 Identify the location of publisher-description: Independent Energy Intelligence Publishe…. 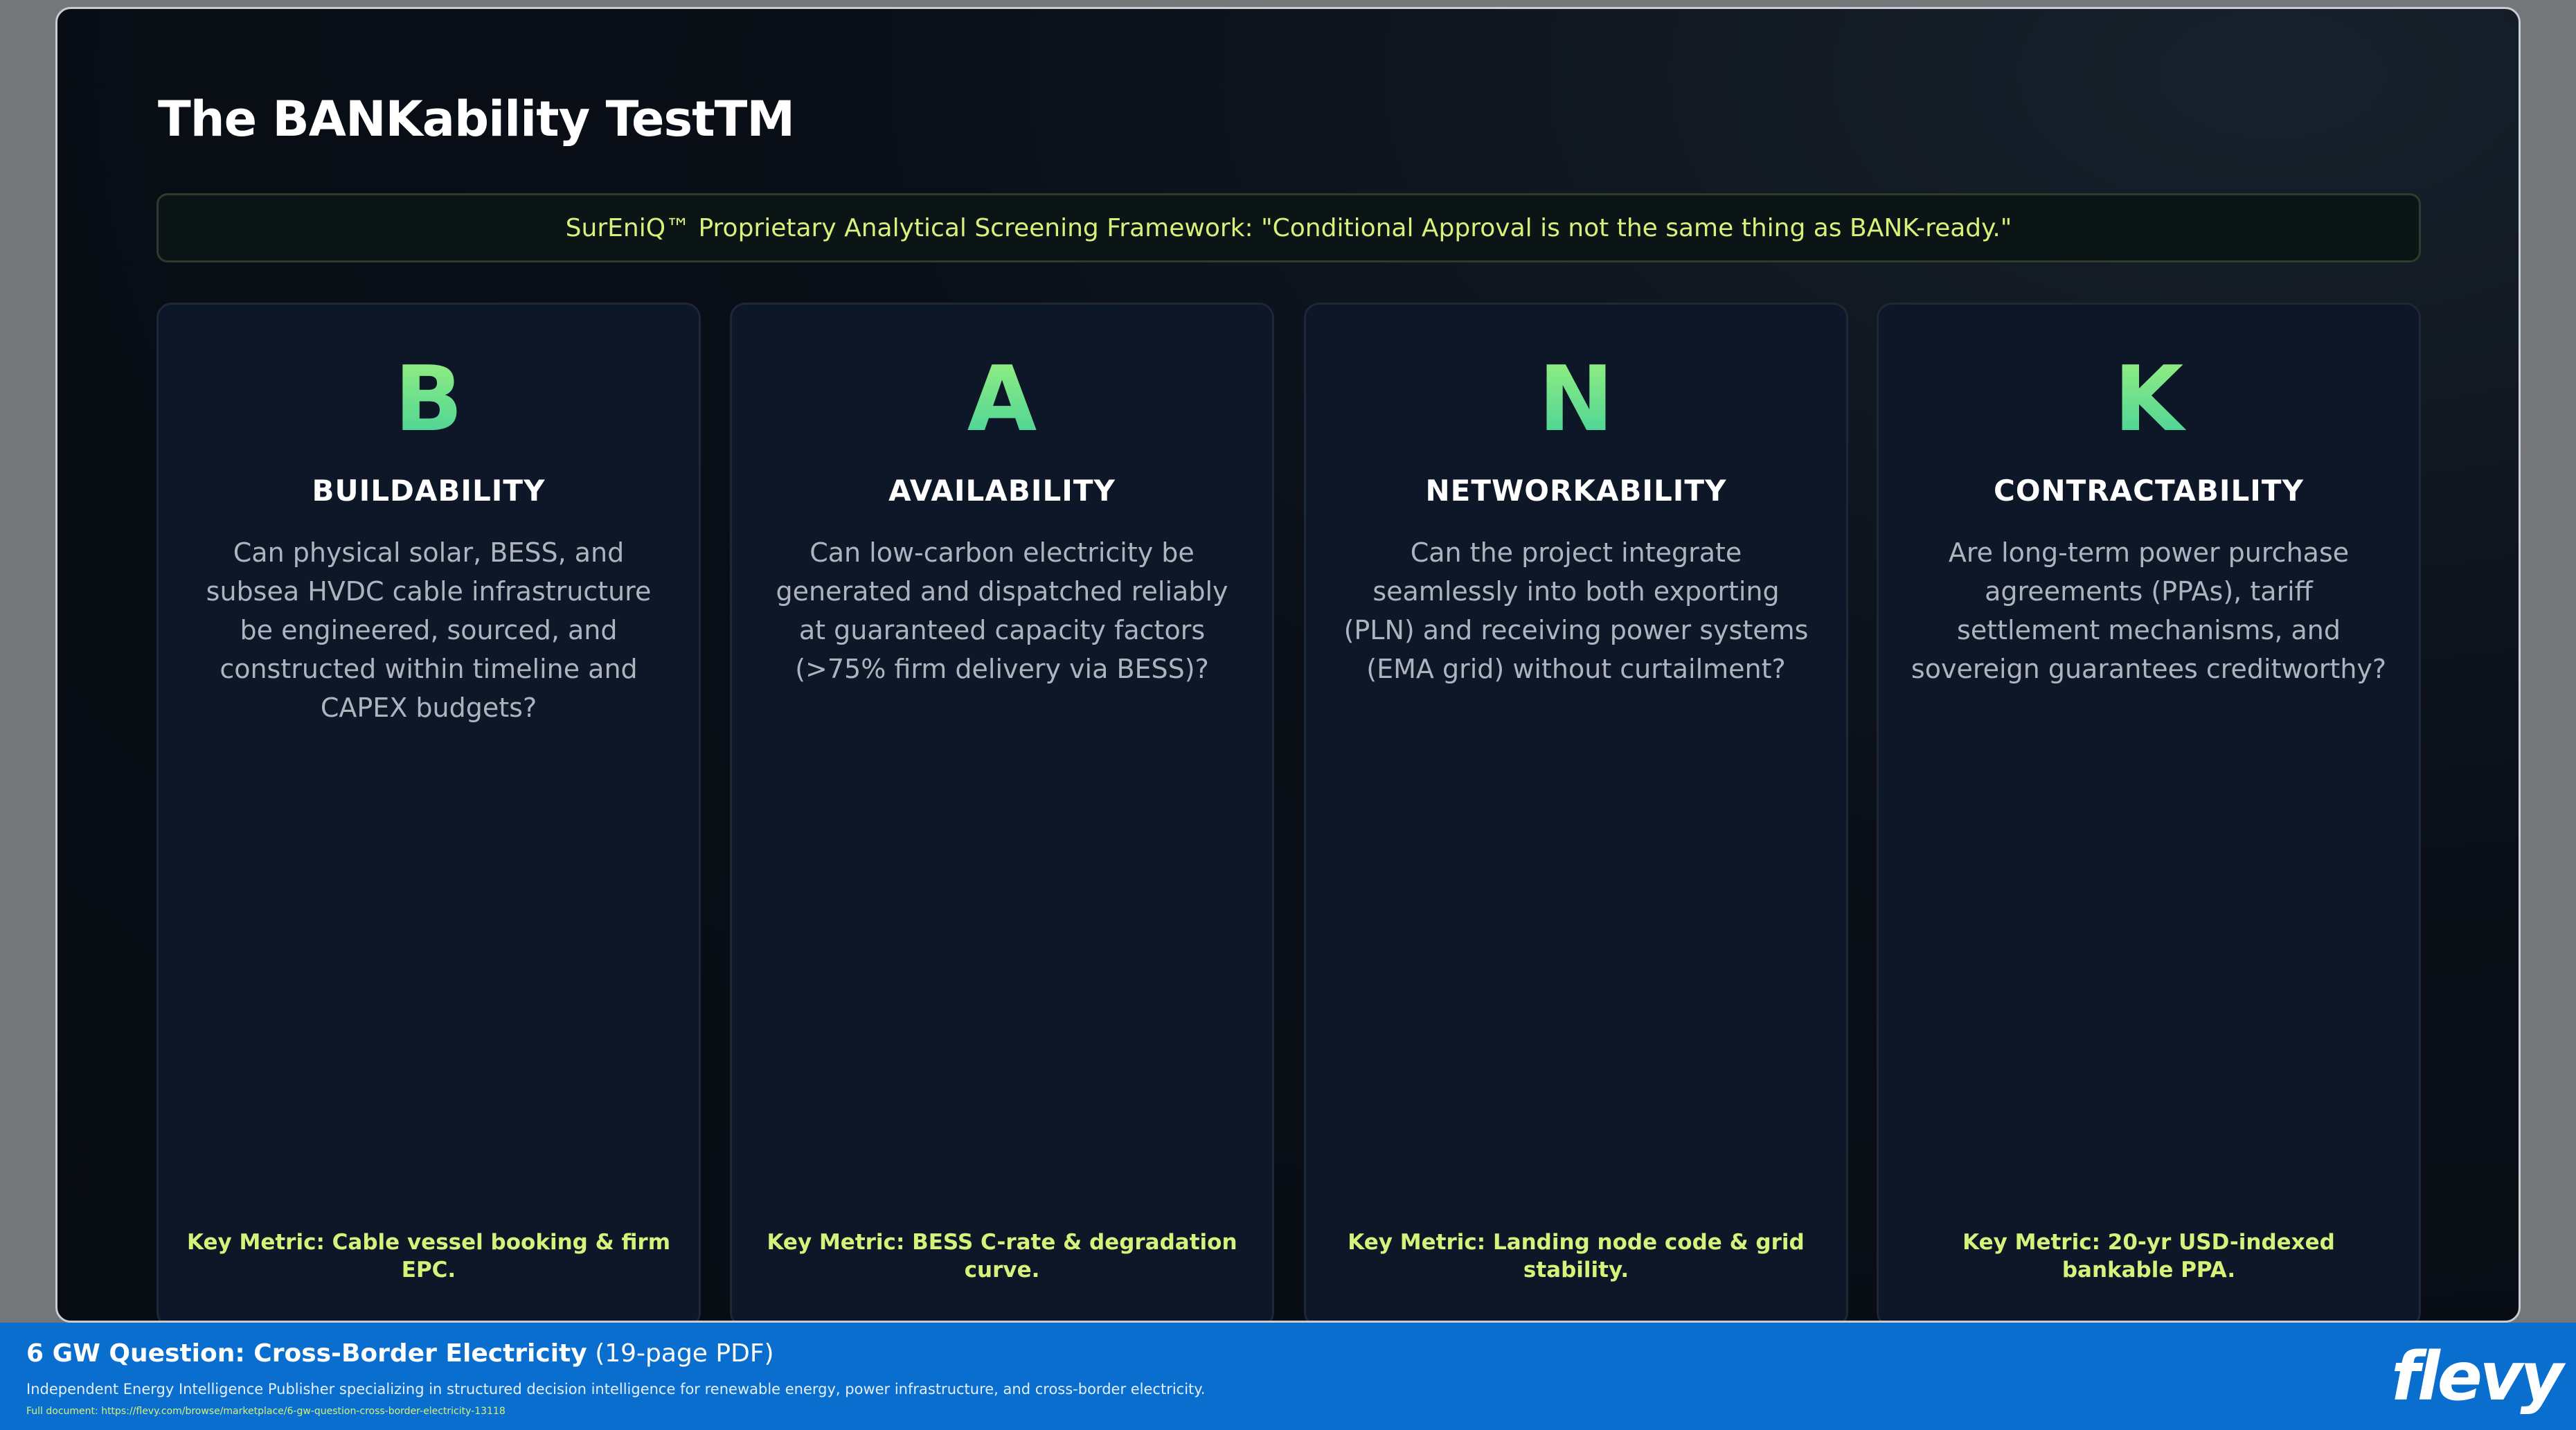
(616, 1389).